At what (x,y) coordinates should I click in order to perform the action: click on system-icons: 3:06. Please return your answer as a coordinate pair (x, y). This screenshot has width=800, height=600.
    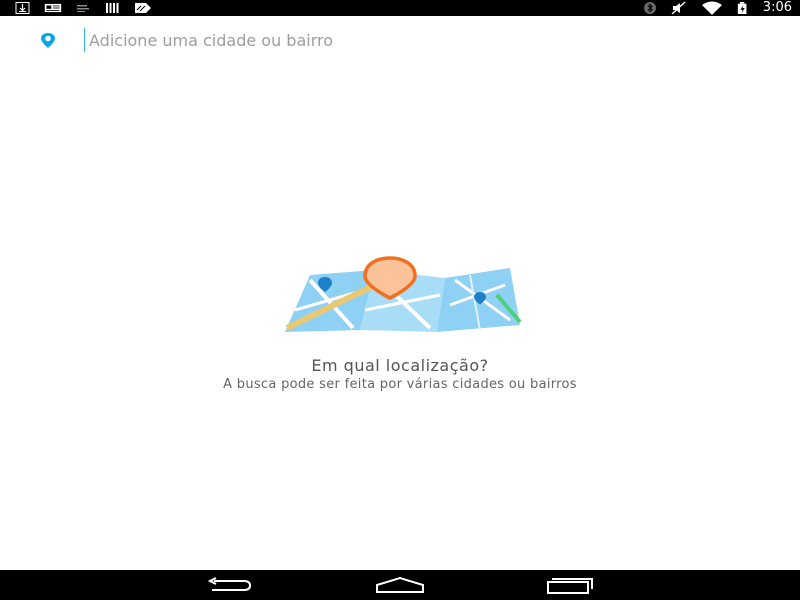
    Looking at the image, I should click on (717, 8).